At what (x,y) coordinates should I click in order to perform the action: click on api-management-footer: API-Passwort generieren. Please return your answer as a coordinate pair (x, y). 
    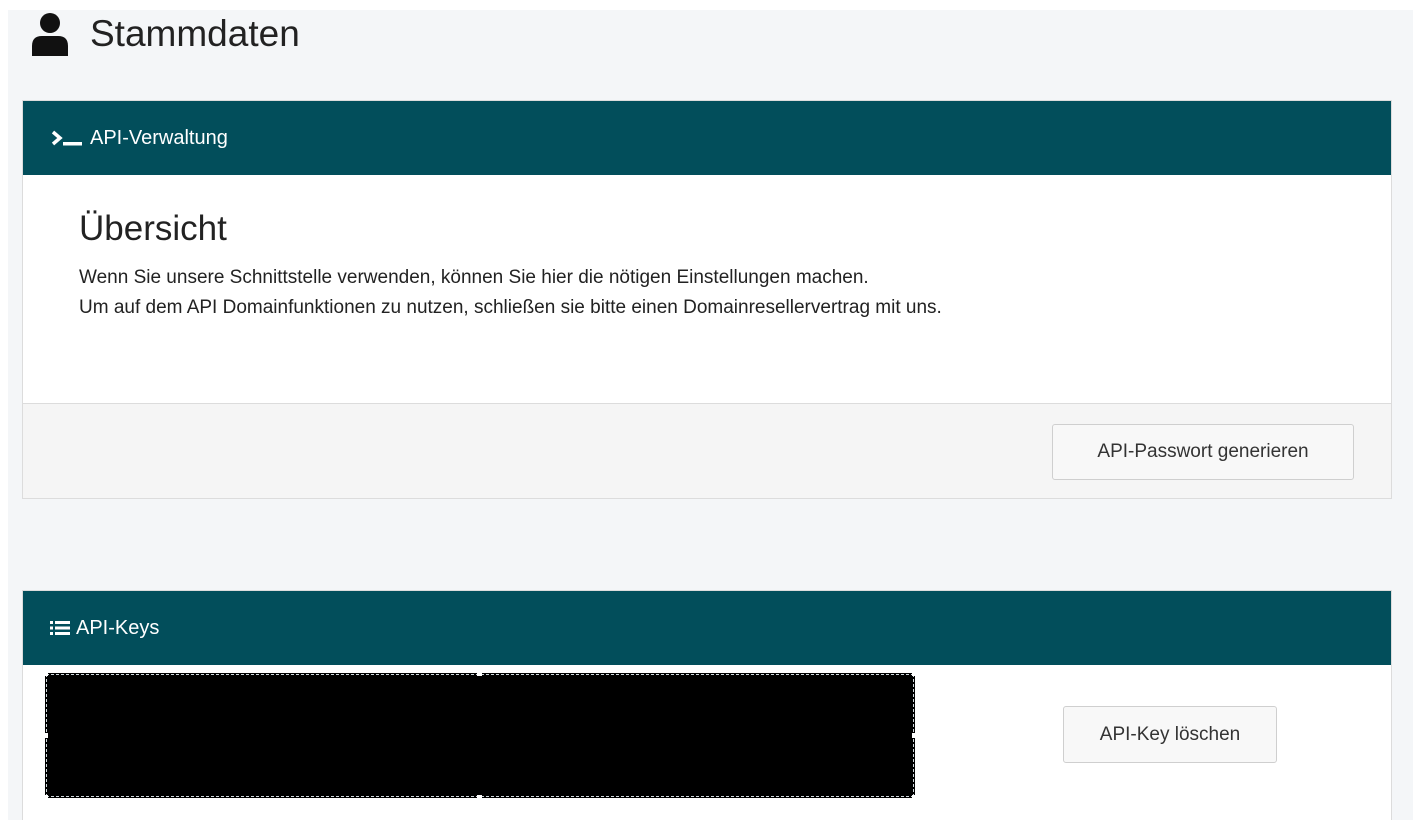
    Looking at the image, I should click on (707, 450).